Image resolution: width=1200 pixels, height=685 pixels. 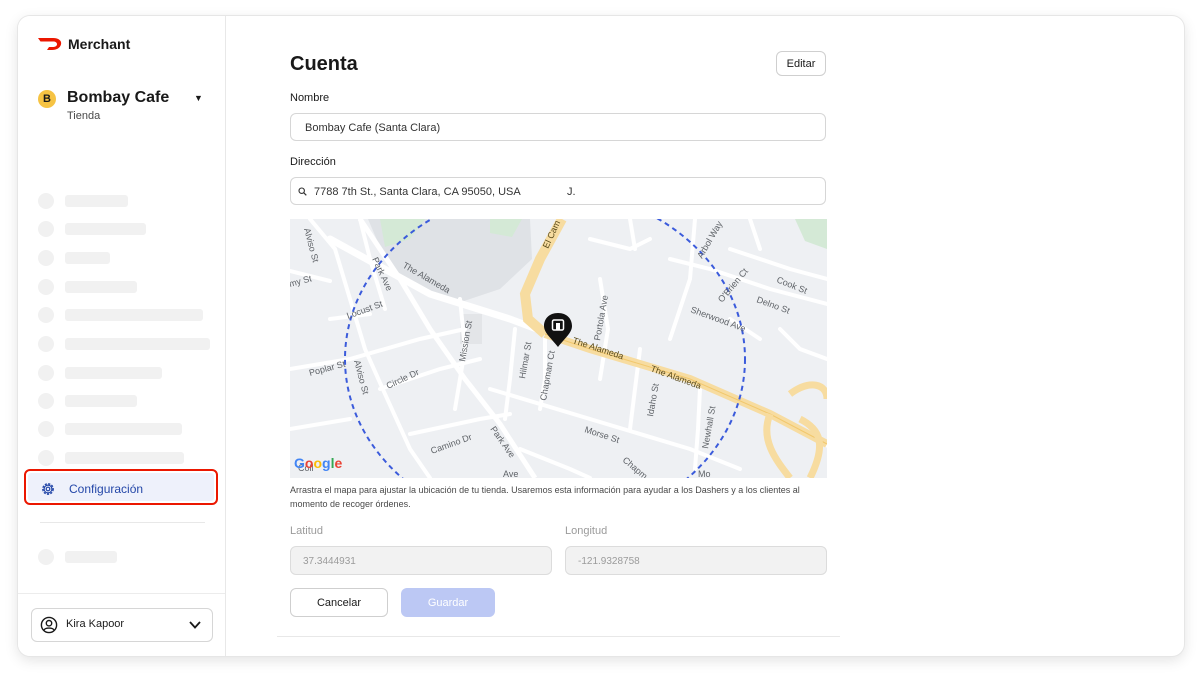 I want to click on page-title: Cuenta, so click(x=324, y=64).